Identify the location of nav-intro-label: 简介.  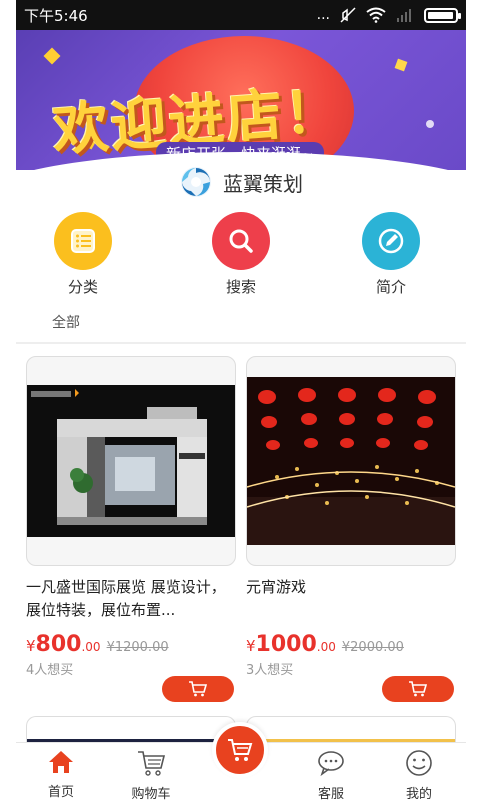
(390, 287).